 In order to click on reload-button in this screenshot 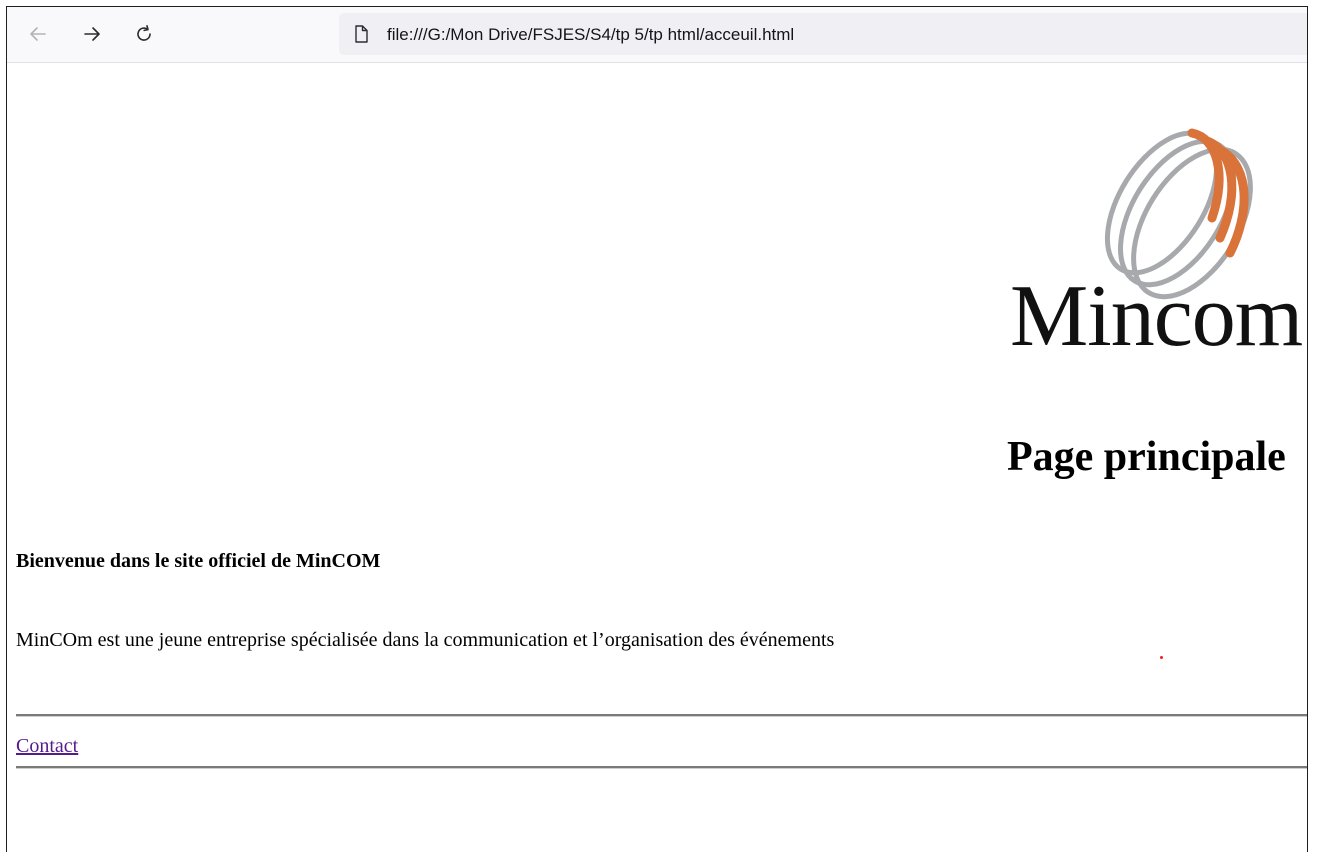, I will do `click(144, 34)`.